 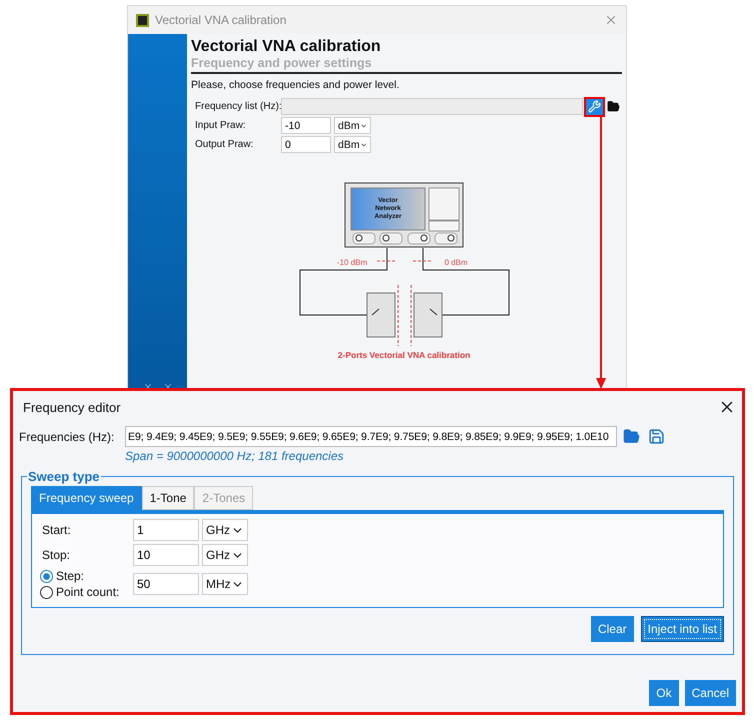 I want to click on dialog-title: Frequency editor, so click(x=72, y=407).